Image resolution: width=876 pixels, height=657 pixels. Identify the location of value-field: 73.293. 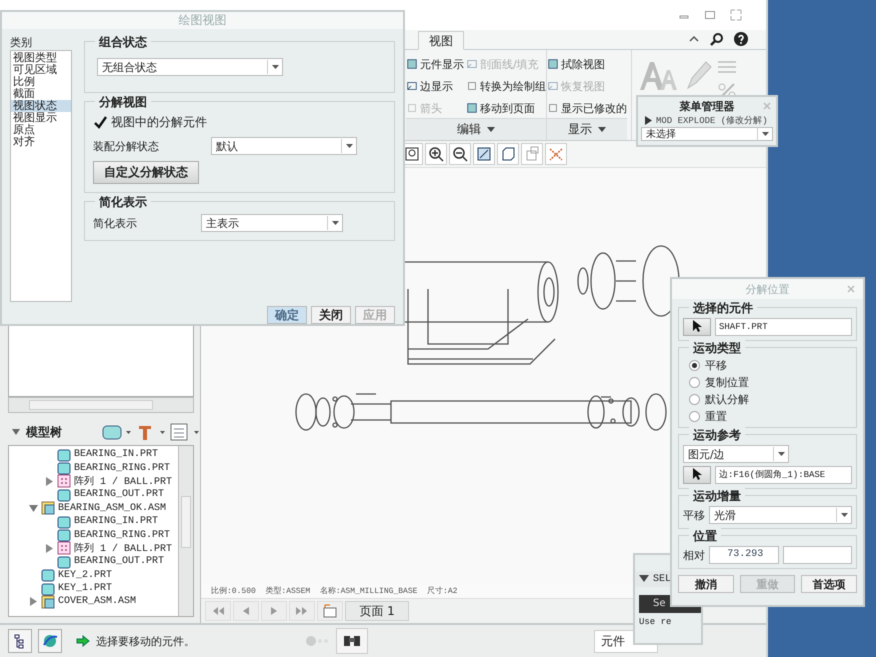
(743, 555).